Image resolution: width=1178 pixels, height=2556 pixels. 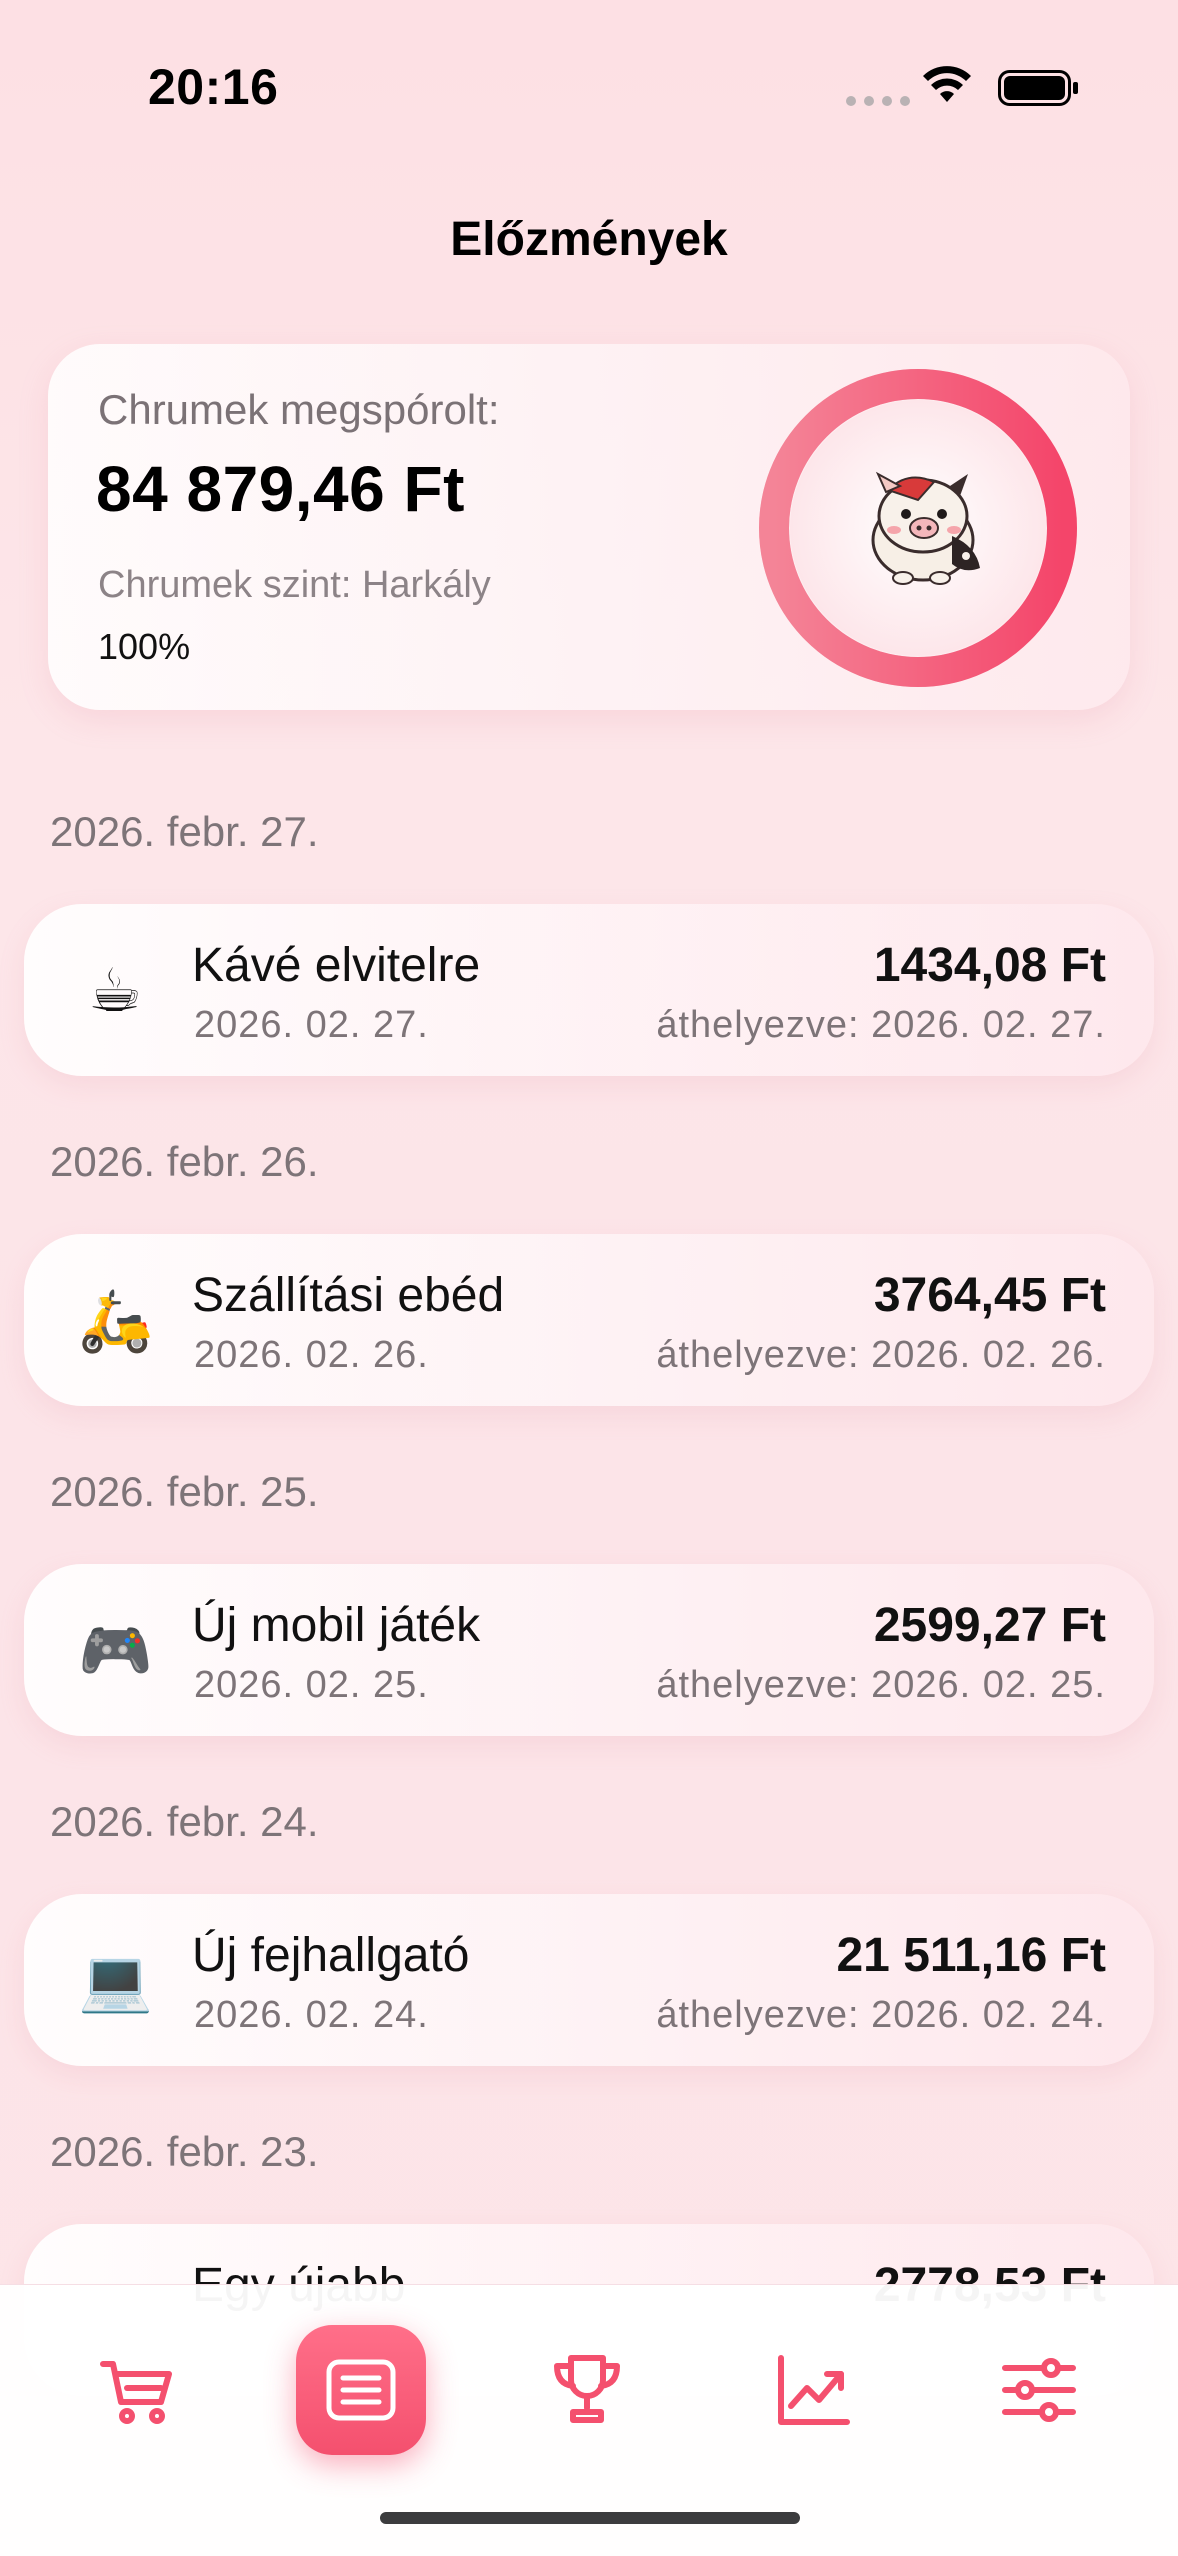 I want to click on status-bar: 20:16, so click(x=589, y=75).